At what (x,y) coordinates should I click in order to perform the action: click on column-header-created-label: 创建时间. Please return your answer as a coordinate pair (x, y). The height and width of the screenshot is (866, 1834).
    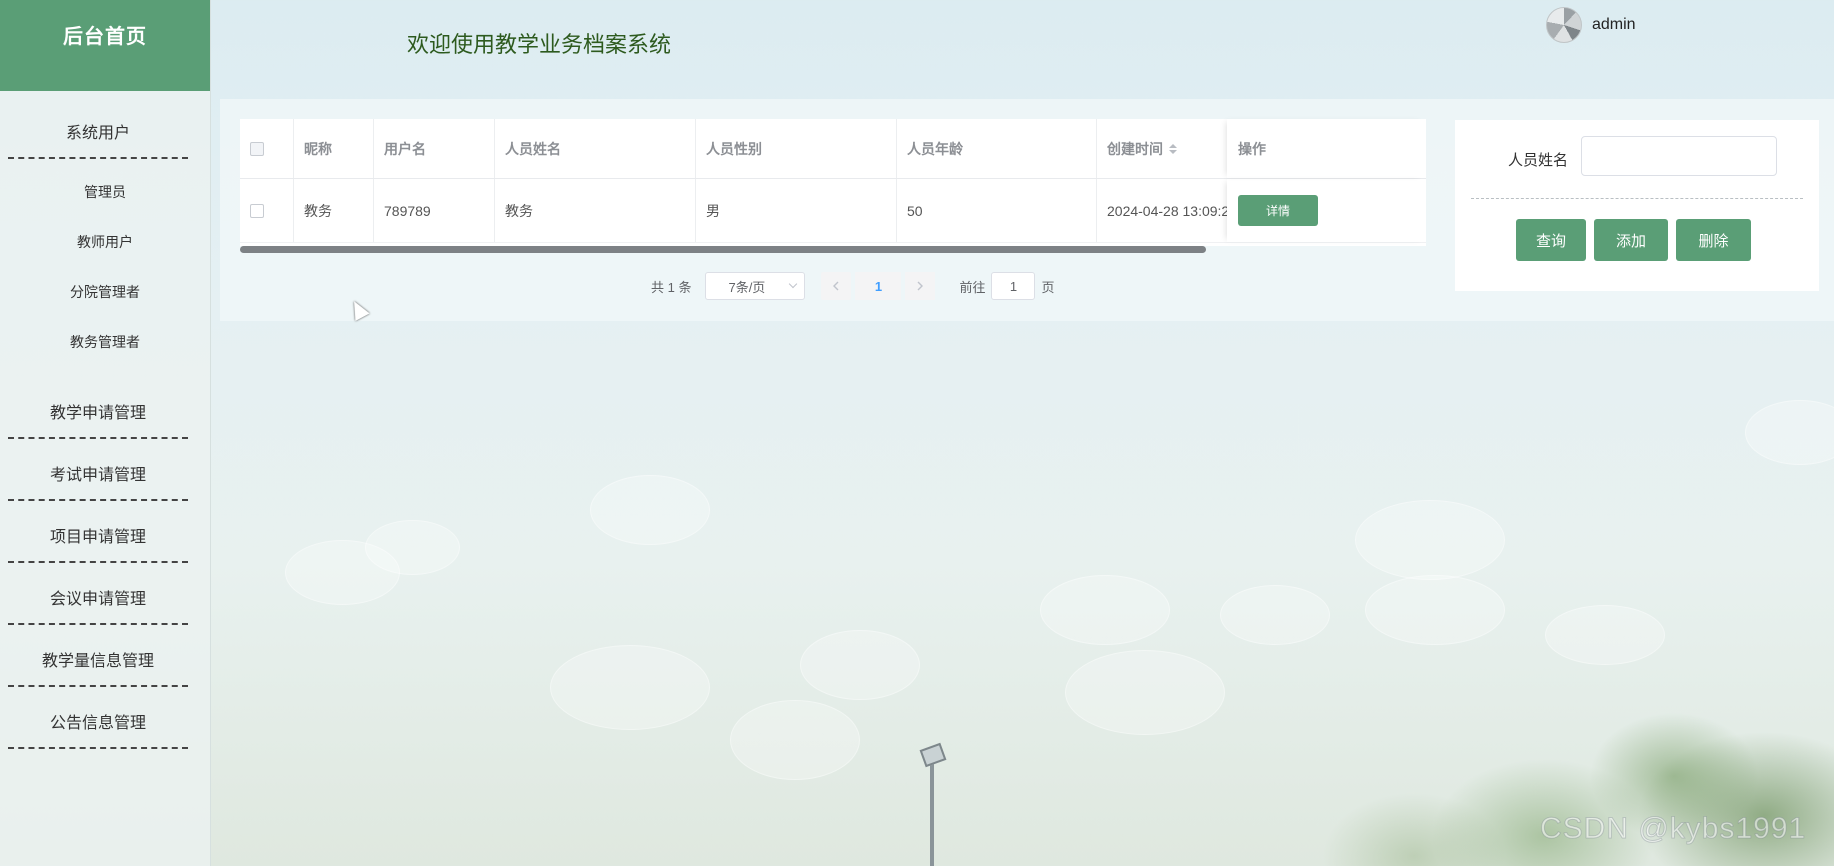
    Looking at the image, I should click on (1135, 148).